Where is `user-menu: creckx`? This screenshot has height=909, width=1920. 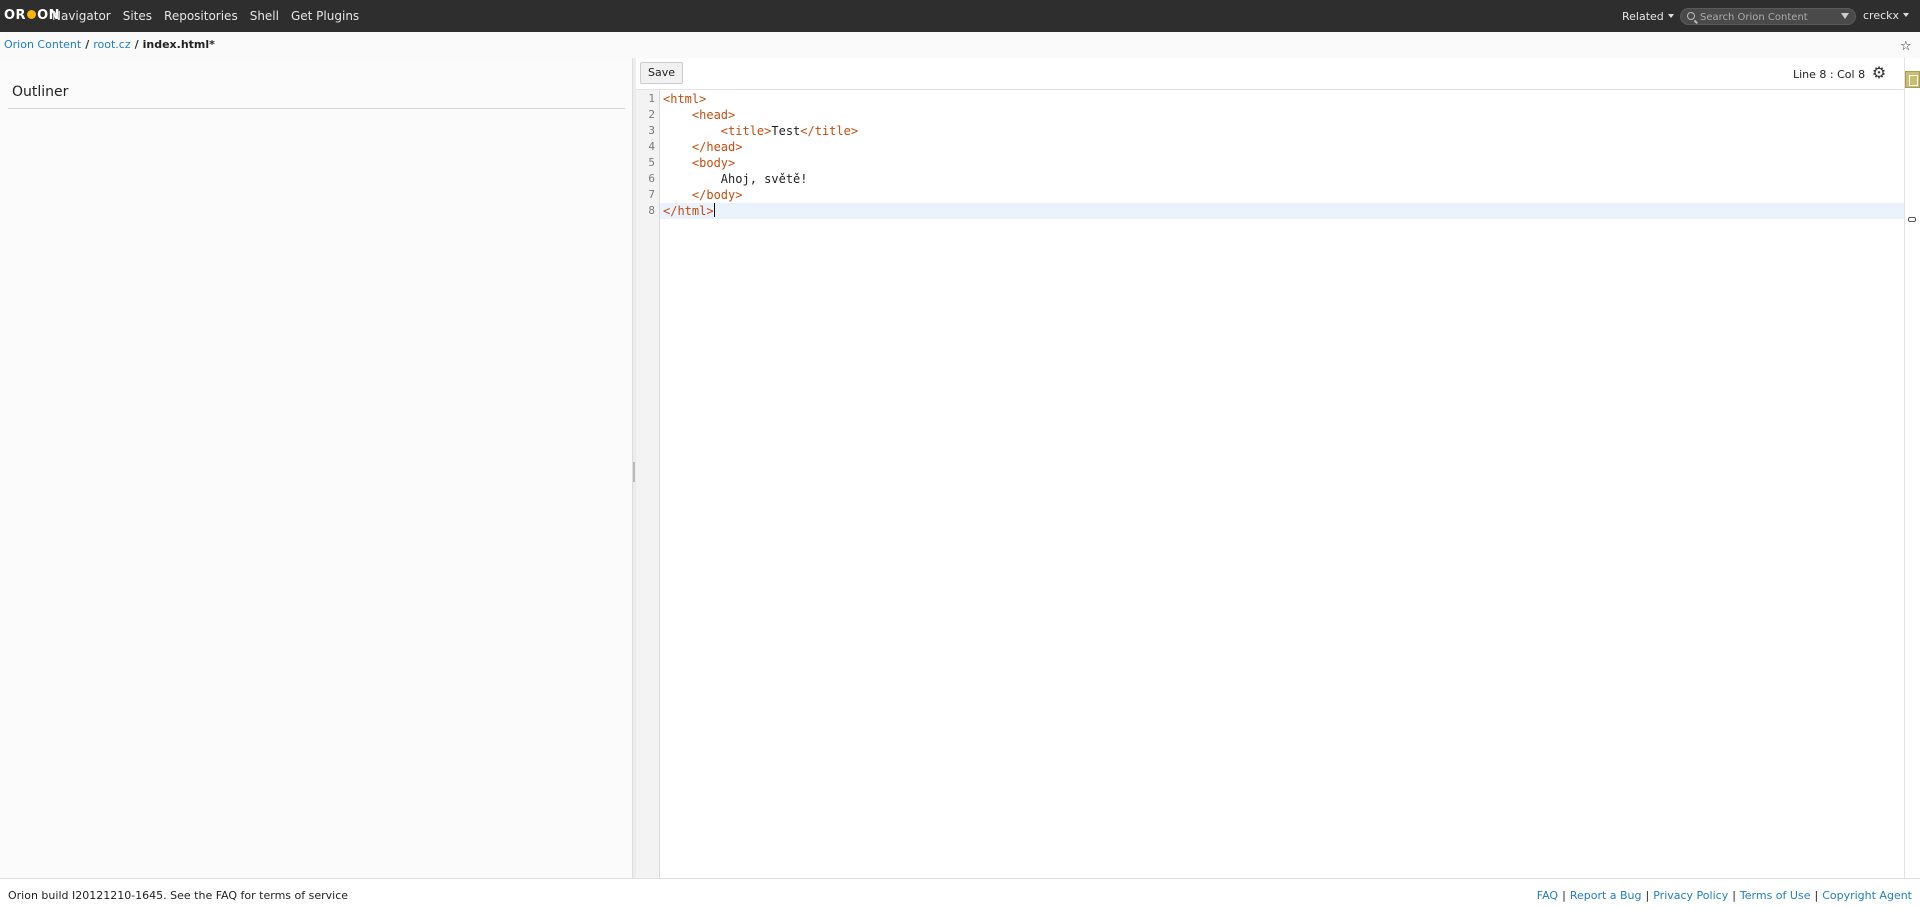
user-menu: creckx is located at coordinates (1886, 15).